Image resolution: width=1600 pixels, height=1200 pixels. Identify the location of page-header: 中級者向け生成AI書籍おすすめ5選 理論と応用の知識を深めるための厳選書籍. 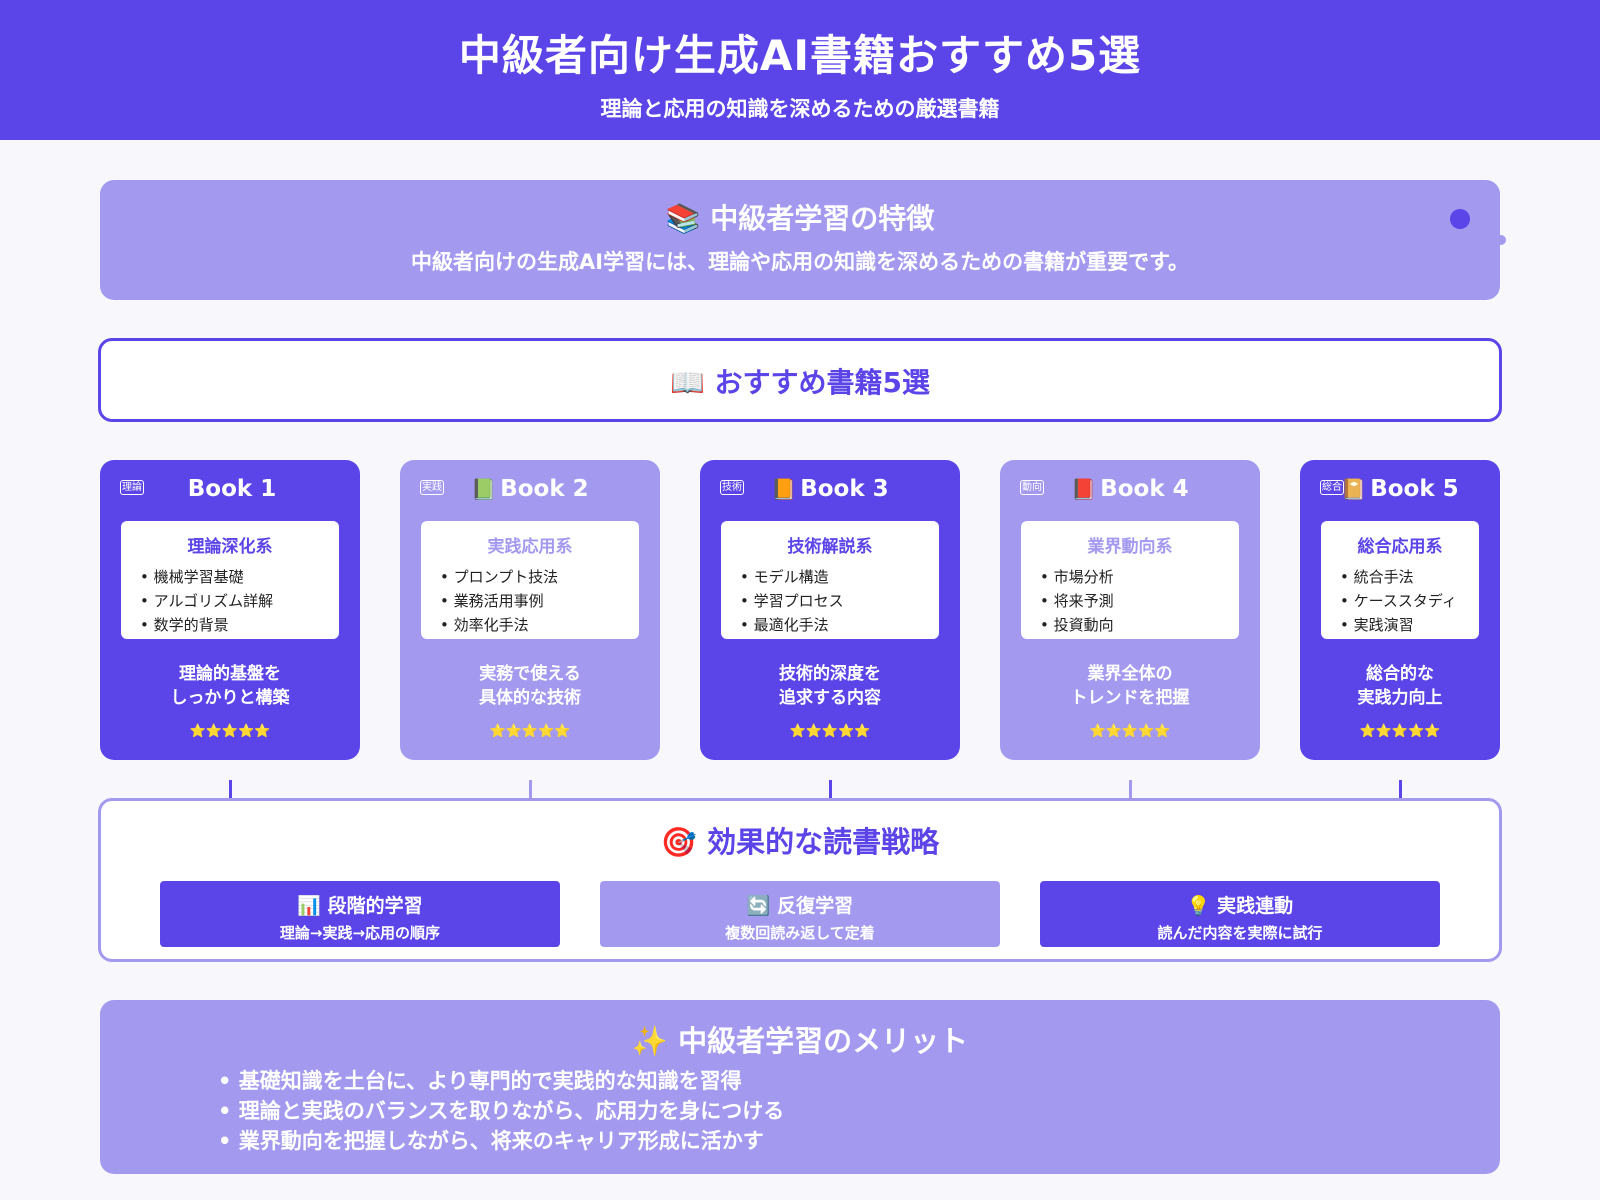
(800, 70).